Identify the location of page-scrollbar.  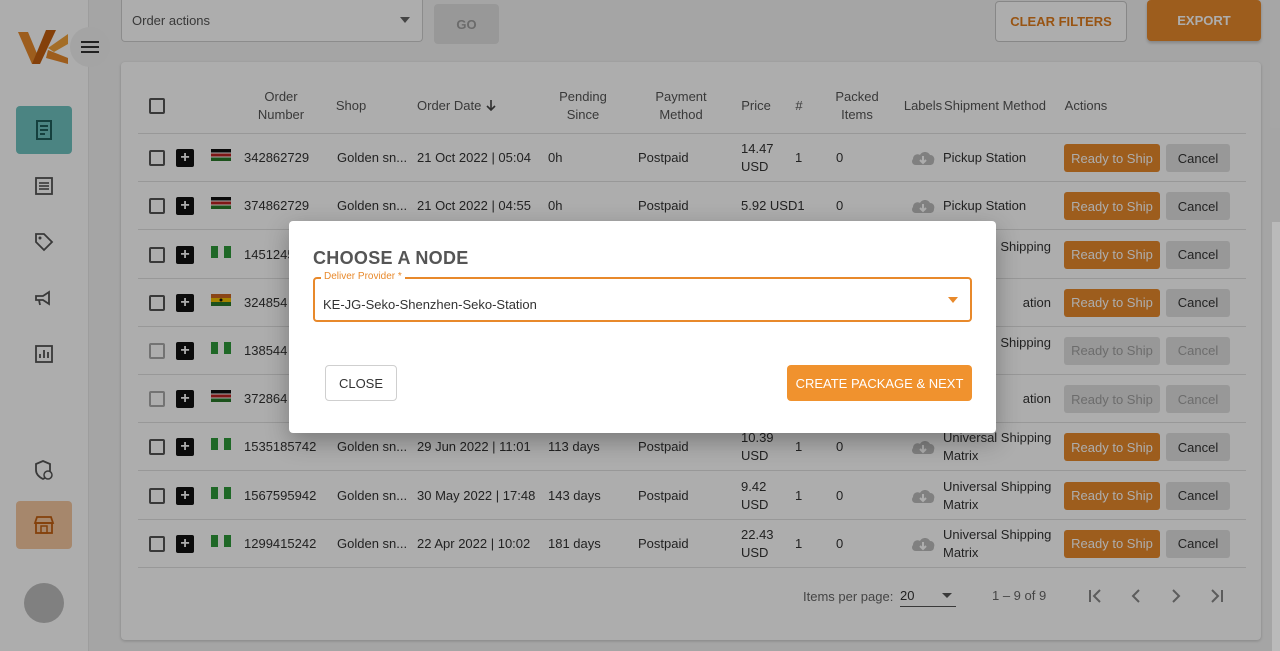
(1276, 436).